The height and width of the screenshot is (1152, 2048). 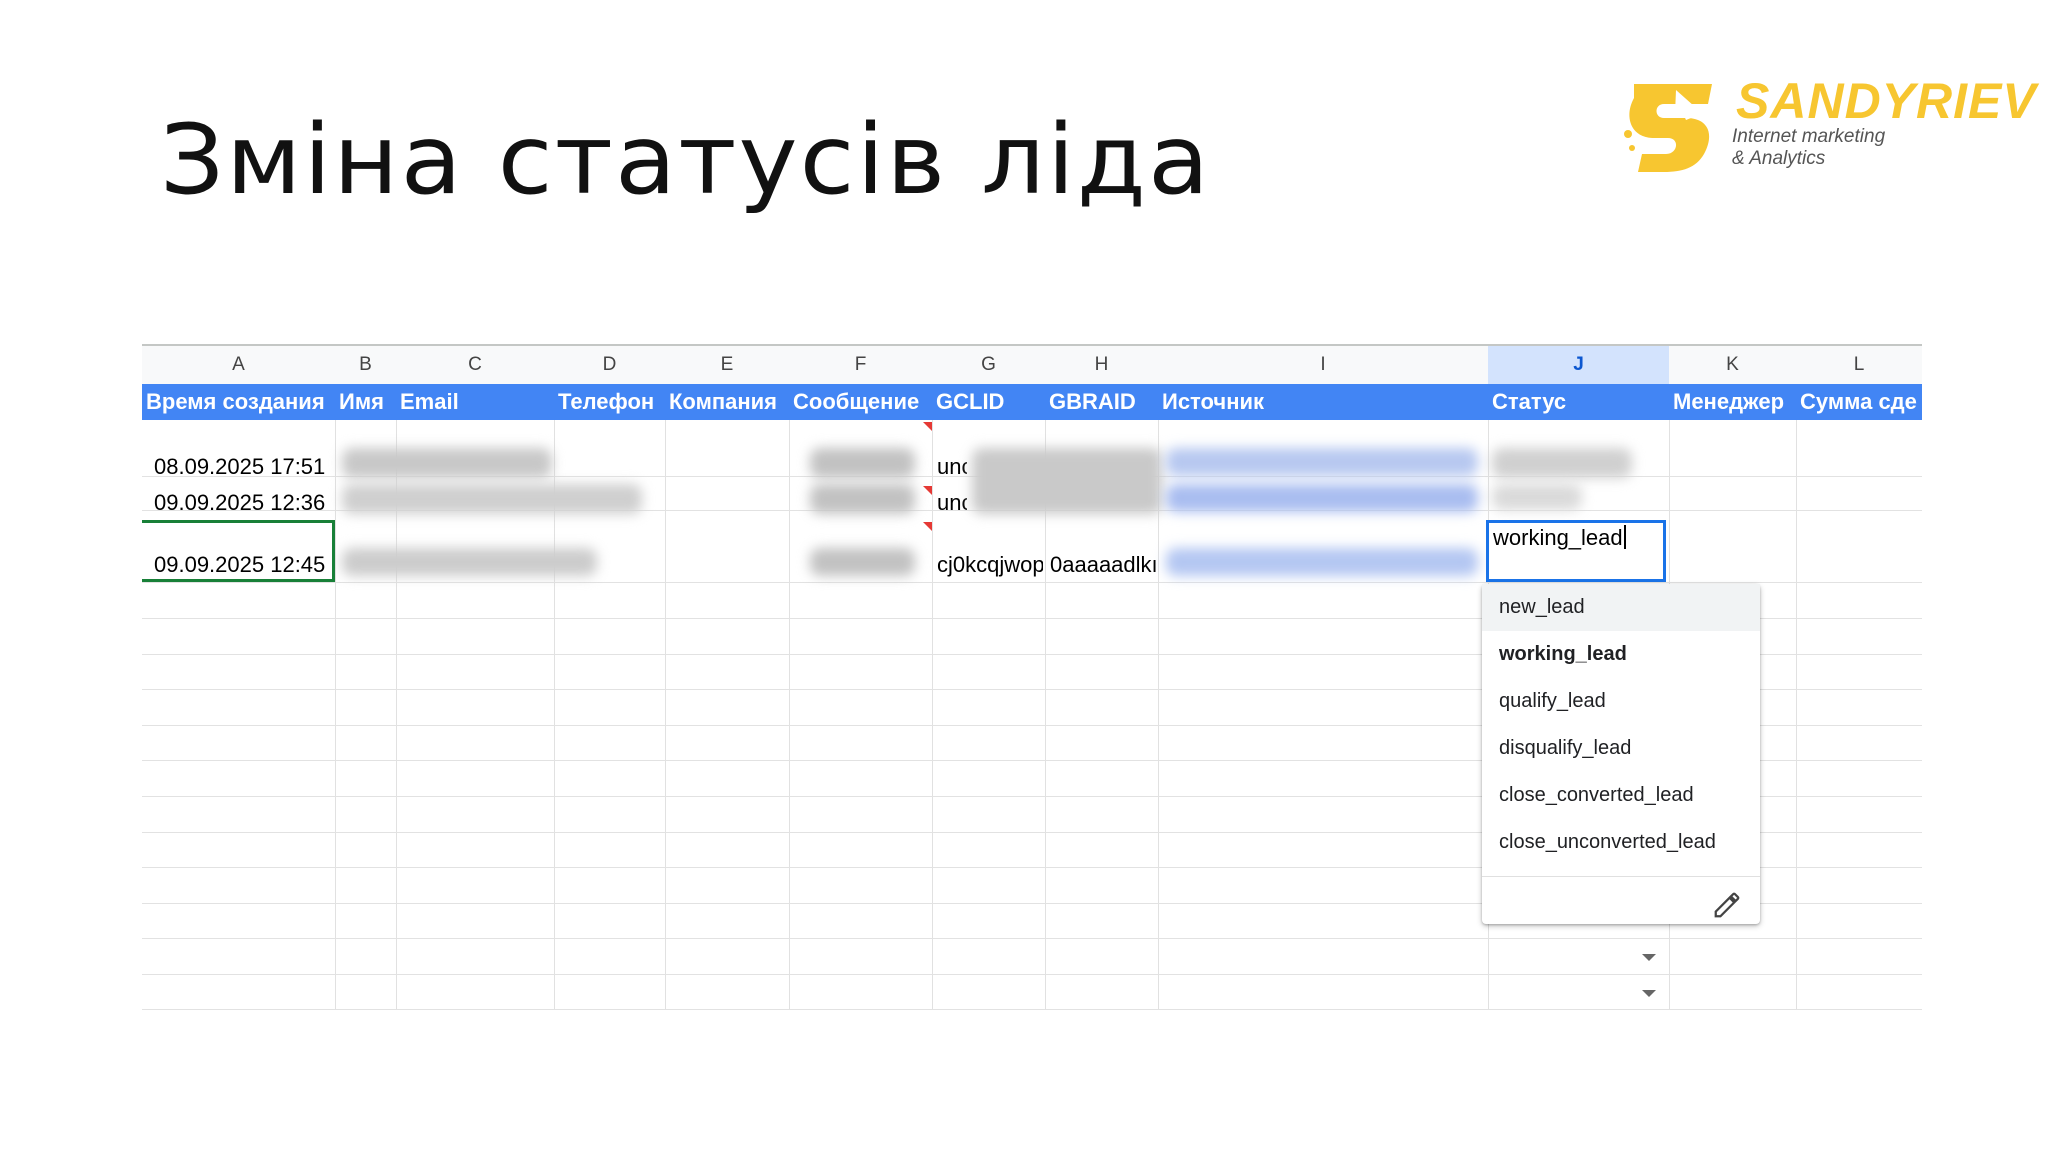 I want to click on dropdown-option-close-converted-lead: close_converted_lead, so click(x=1621, y=795).